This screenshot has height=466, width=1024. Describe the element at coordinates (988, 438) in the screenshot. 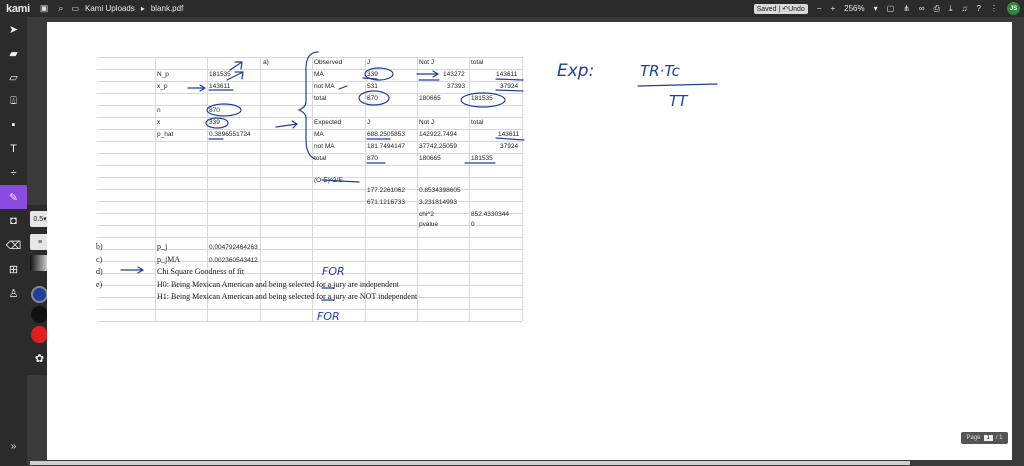

I see `current-page-input: 1` at that location.